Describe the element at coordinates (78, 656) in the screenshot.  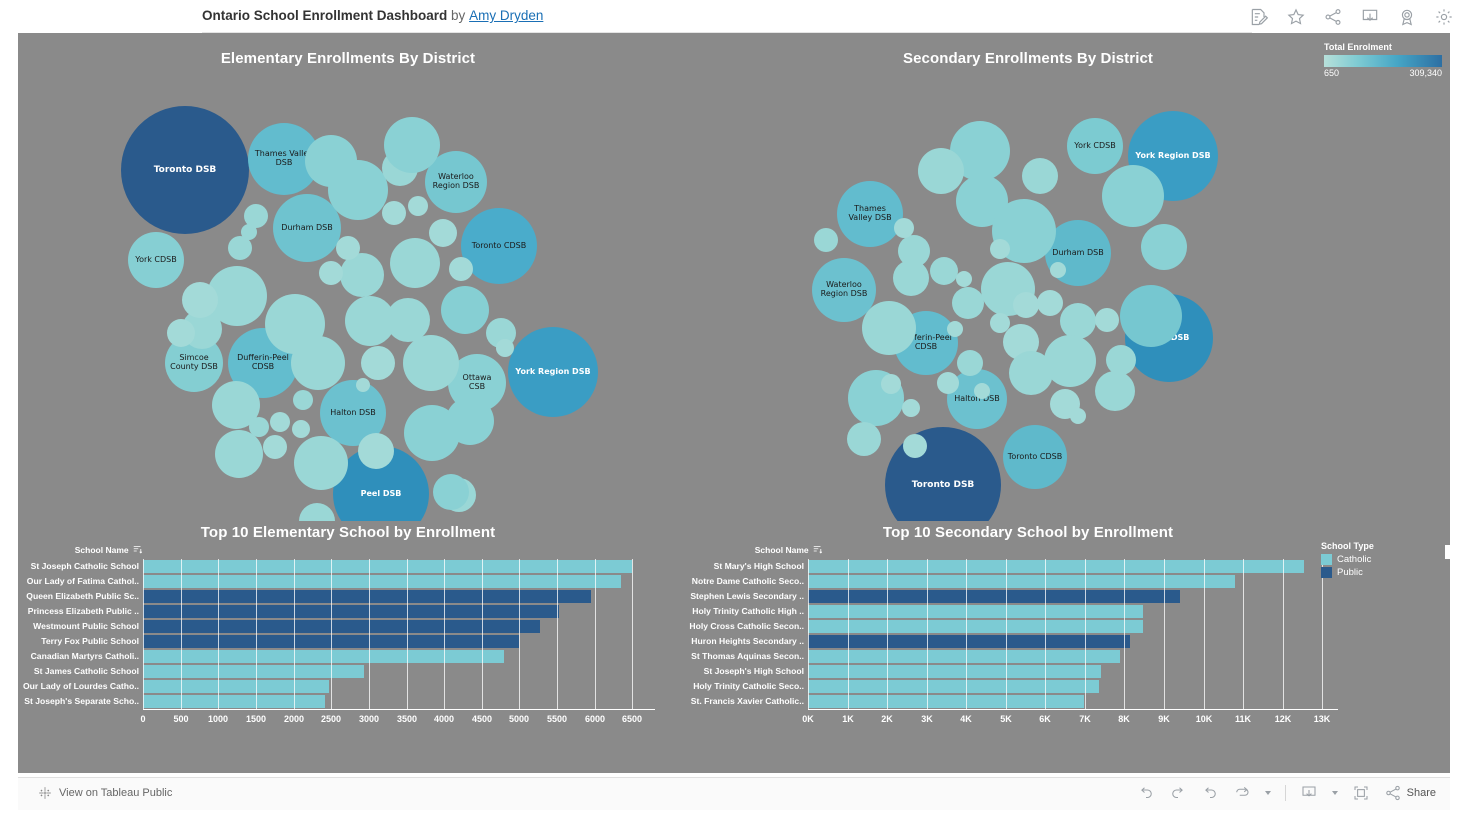
I see `bar-row-label: Canadian Martyrs Catholi..` at that location.